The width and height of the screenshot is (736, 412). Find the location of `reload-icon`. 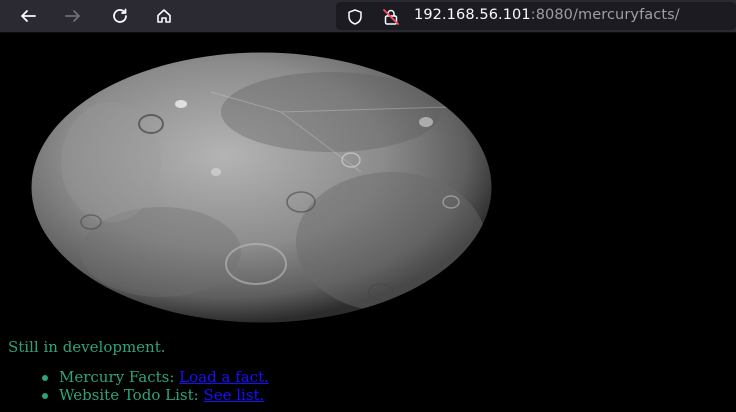

reload-icon is located at coordinates (120, 15).